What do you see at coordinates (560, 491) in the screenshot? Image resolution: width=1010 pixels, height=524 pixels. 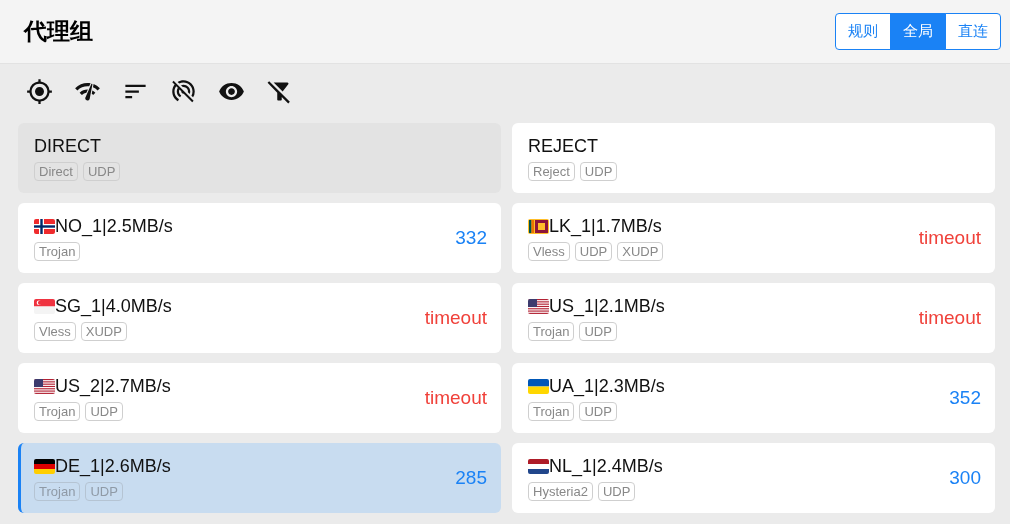 I see `proxy-tag: Hysteria2` at bounding box center [560, 491].